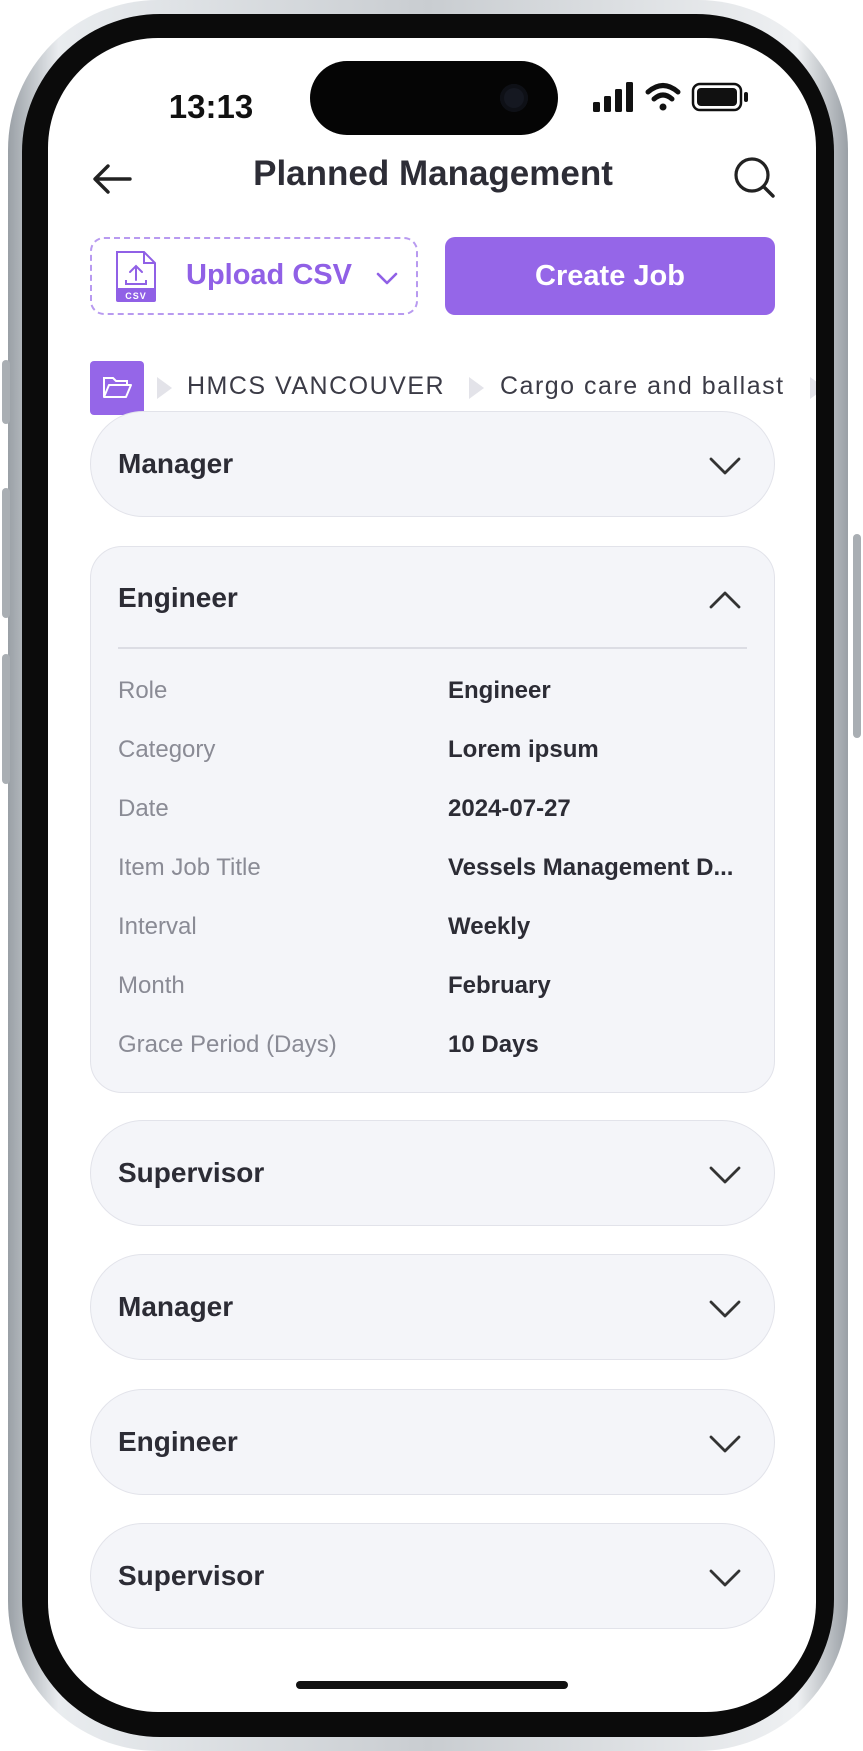 This screenshot has height=1751, width=863. I want to click on folder-button, so click(117, 388).